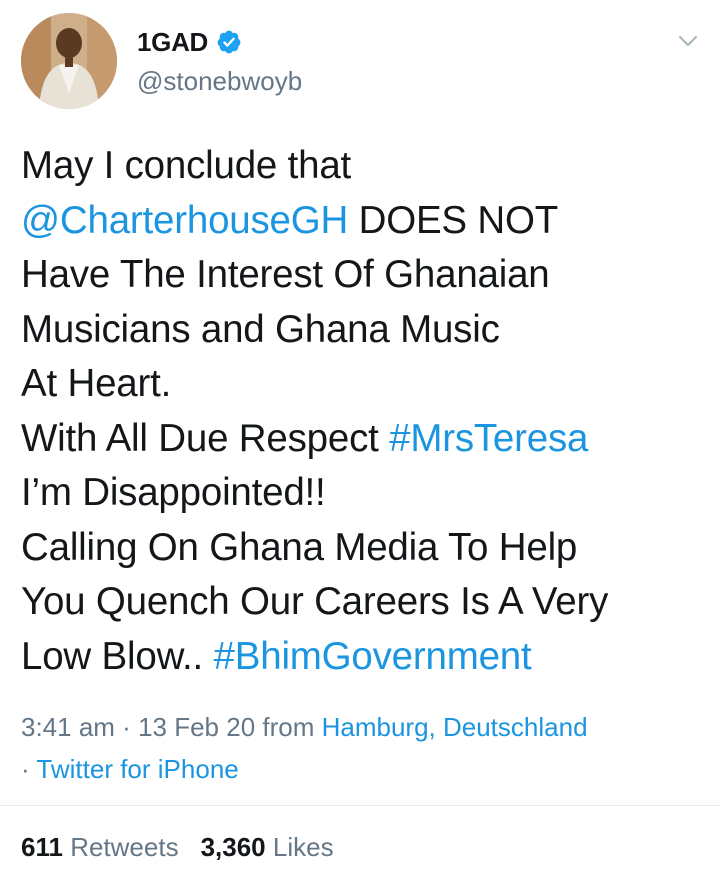  Describe the element at coordinates (173, 492) in the screenshot. I see `tweet-text-segment: I’m Disappointed!!` at that location.